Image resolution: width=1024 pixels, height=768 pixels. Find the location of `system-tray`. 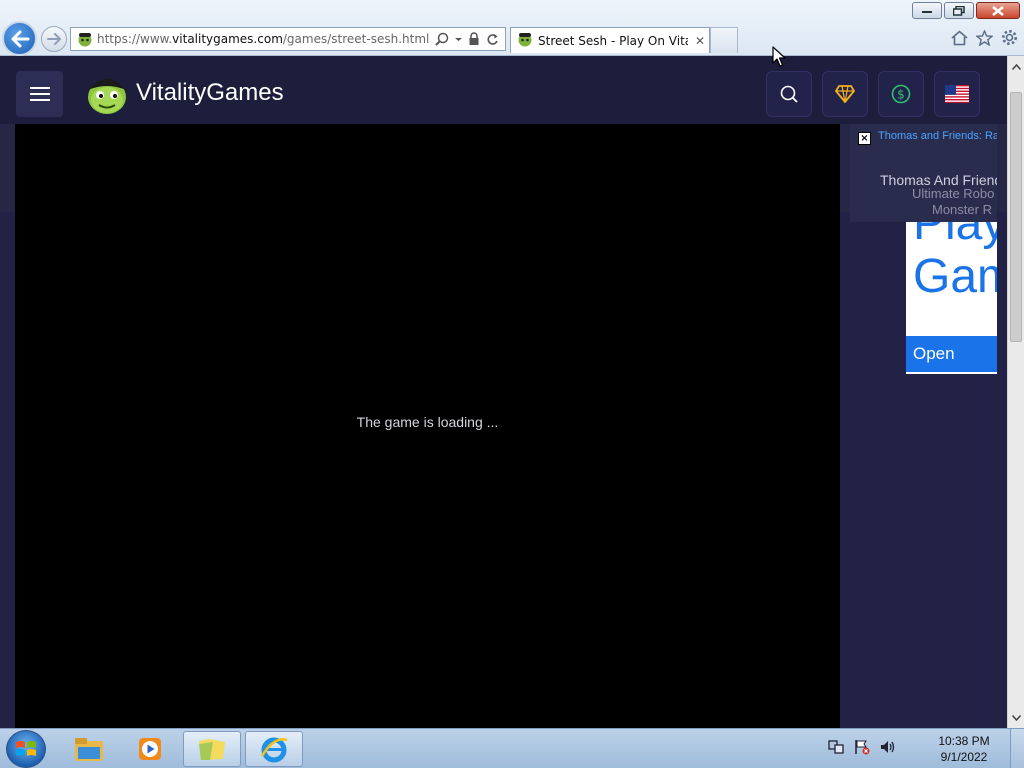

system-tray is located at coordinates (862, 749).